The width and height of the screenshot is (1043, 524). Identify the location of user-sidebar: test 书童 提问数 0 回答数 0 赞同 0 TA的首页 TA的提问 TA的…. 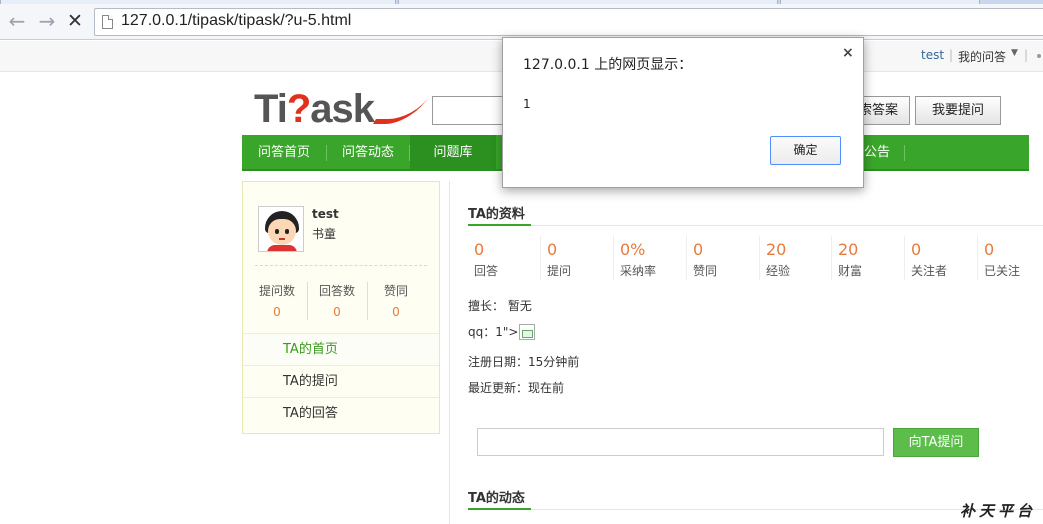
(341, 307).